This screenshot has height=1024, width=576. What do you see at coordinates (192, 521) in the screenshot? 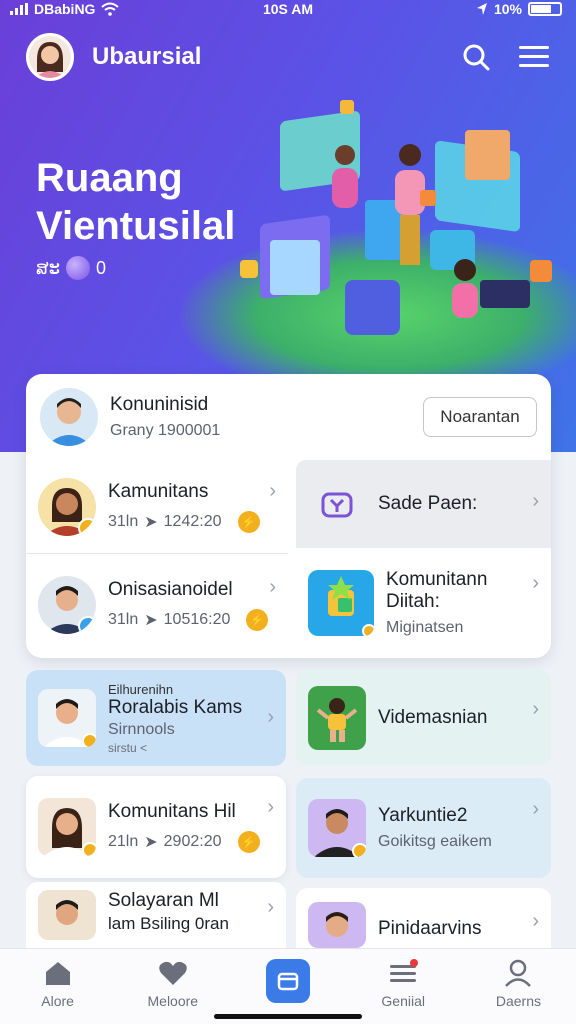
I see `item-meta: 31ln ➤ 1242:20 ⚡` at bounding box center [192, 521].